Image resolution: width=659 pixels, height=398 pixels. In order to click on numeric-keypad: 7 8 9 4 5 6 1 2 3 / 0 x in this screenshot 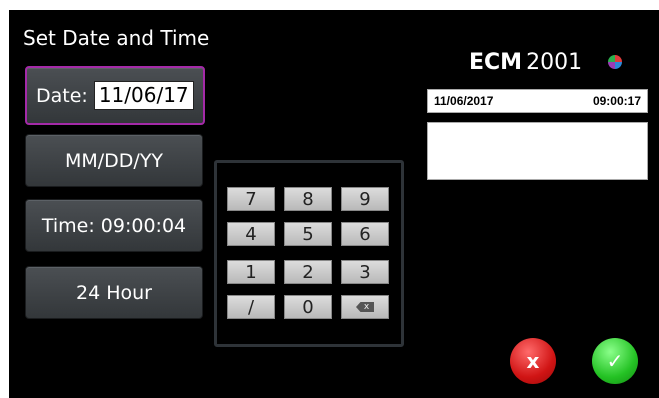, I will do `click(309, 253)`.